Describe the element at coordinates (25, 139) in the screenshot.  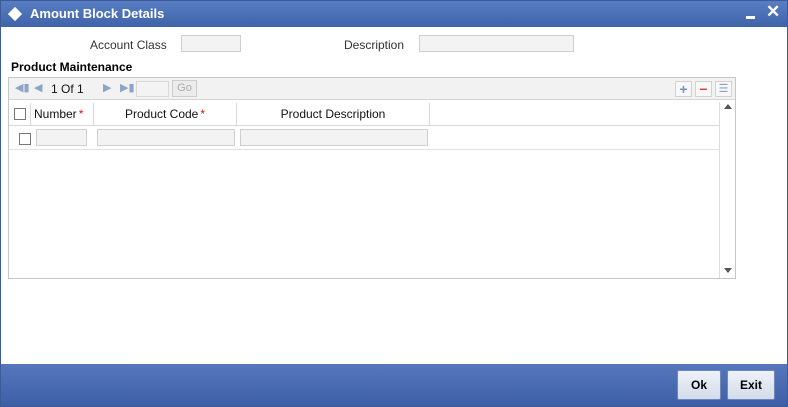
I see `row-select-checkbox` at that location.